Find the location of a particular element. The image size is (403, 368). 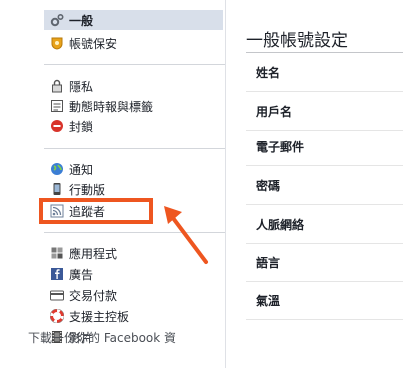

credit-card-icon is located at coordinates (57, 295).